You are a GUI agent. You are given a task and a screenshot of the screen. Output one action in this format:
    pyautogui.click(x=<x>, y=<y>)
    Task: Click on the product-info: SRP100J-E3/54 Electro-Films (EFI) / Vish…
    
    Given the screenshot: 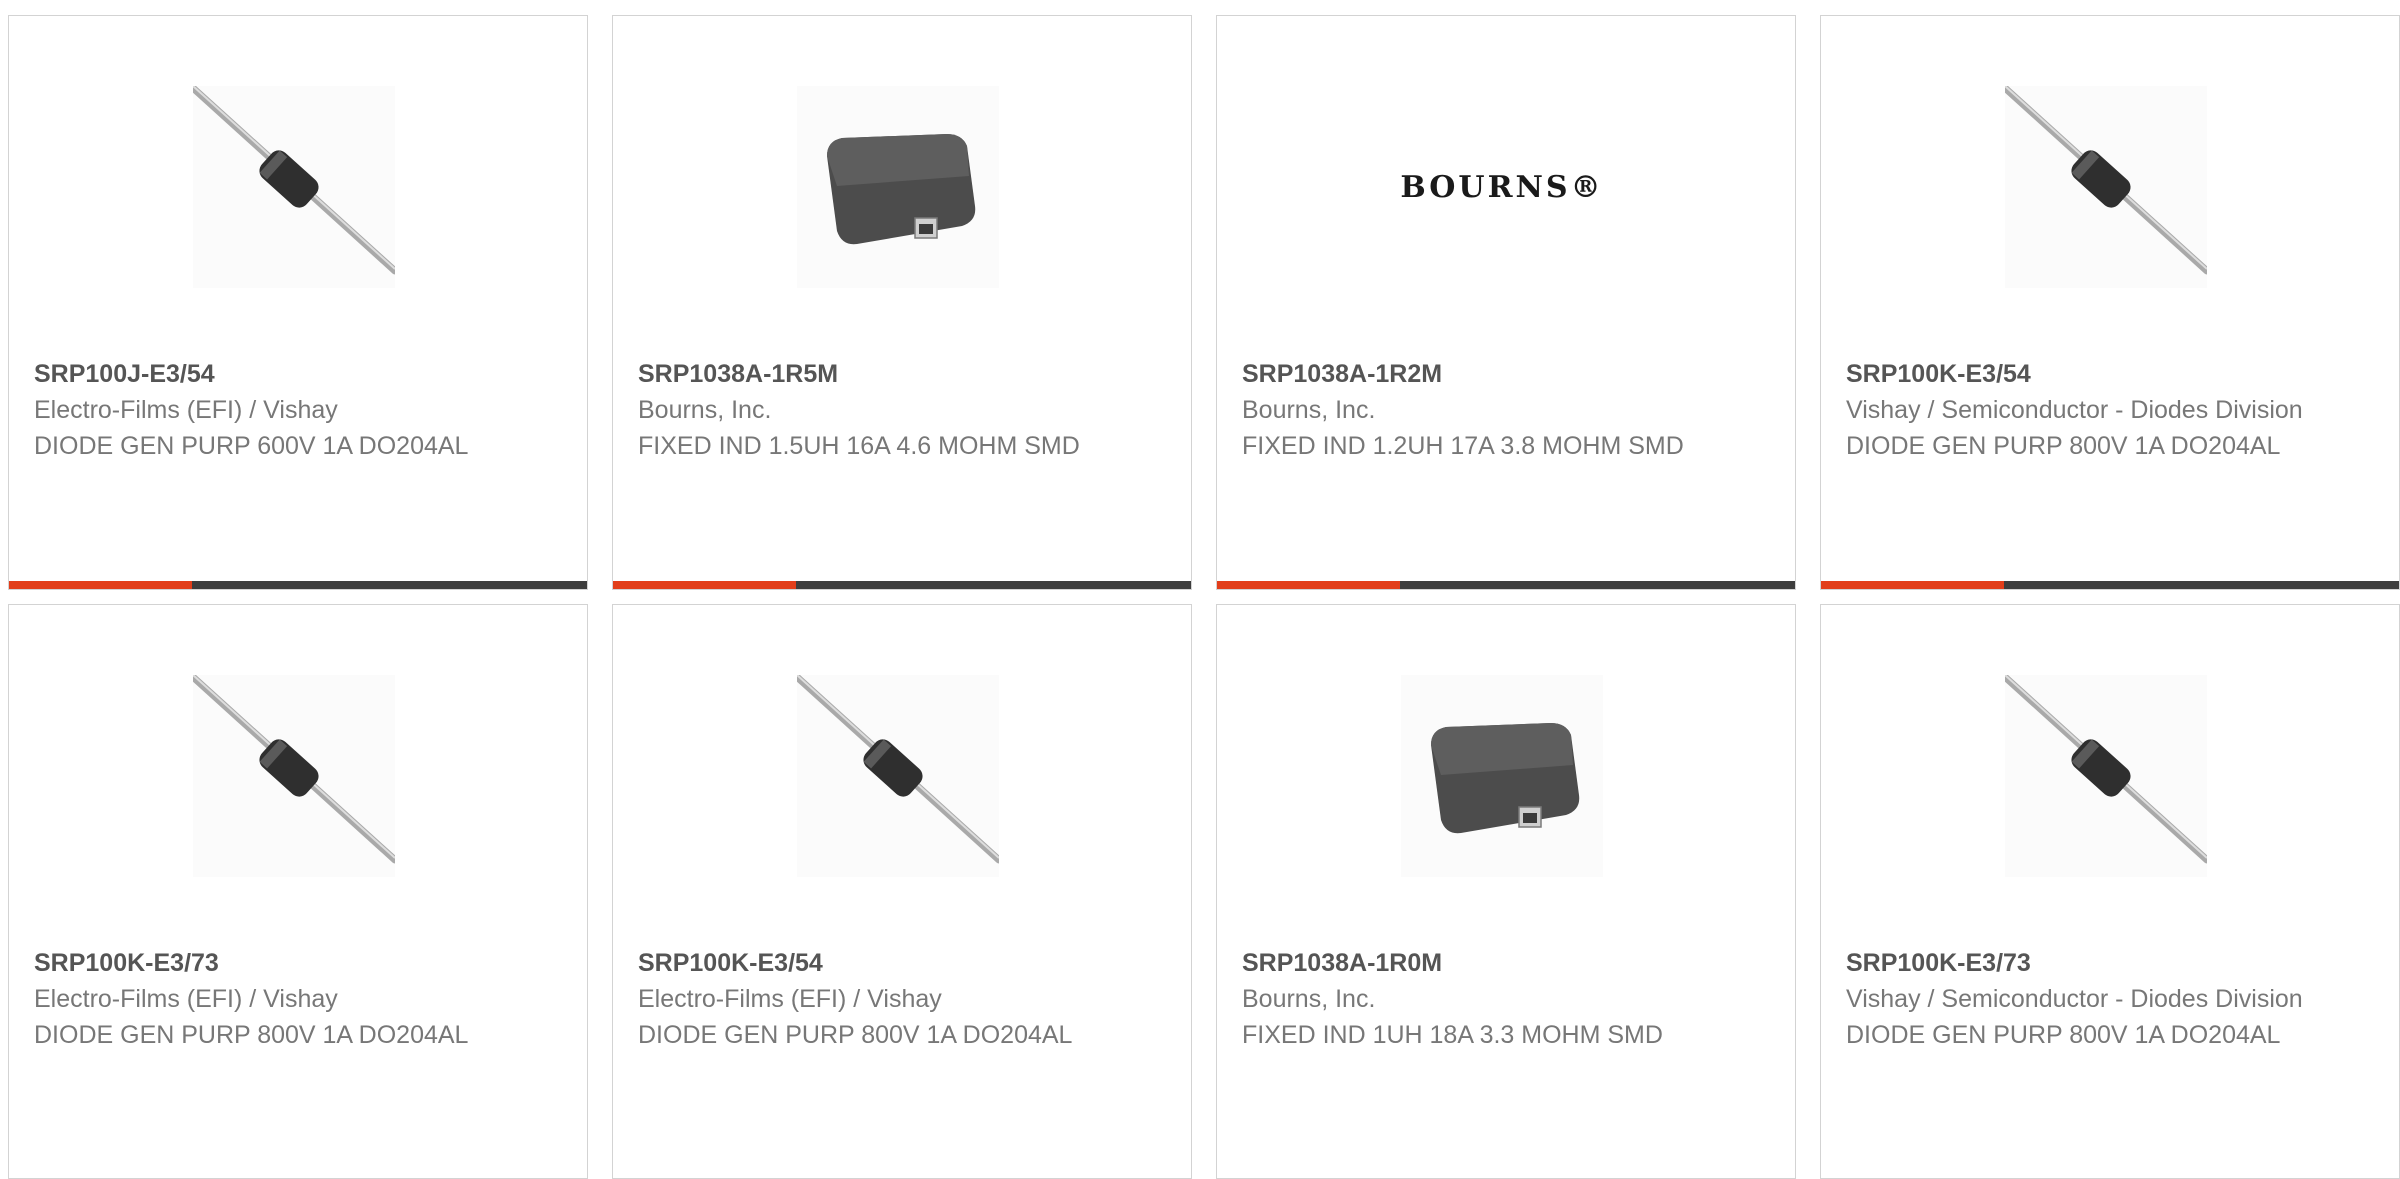 What is the action you would take?
    pyautogui.click(x=284, y=410)
    